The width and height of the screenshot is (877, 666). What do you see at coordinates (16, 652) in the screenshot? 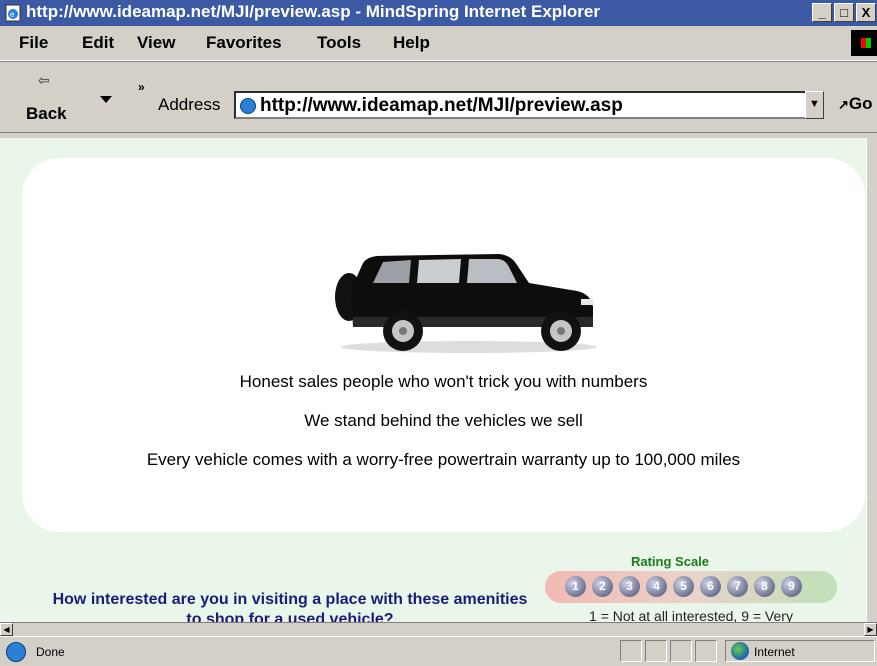
I see `ie-logo-icon` at bounding box center [16, 652].